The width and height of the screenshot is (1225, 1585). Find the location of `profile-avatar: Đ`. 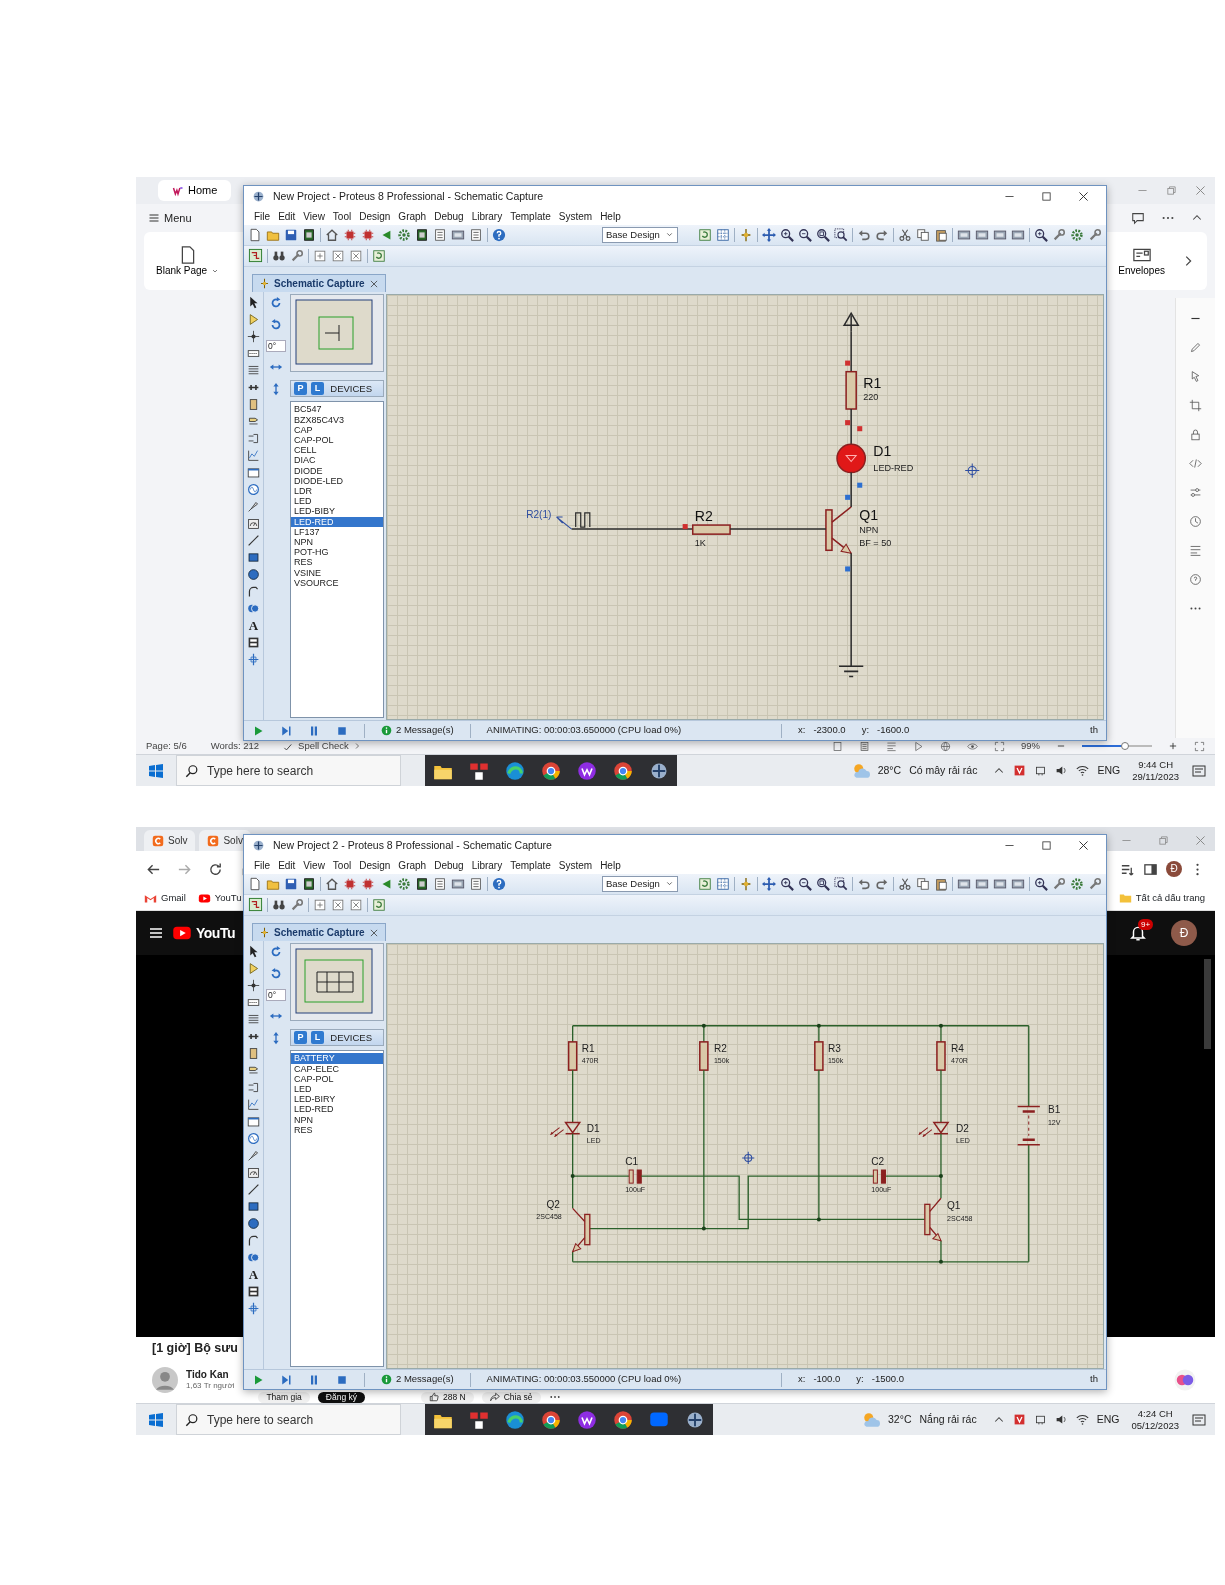

profile-avatar: Đ is located at coordinates (1174, 869).